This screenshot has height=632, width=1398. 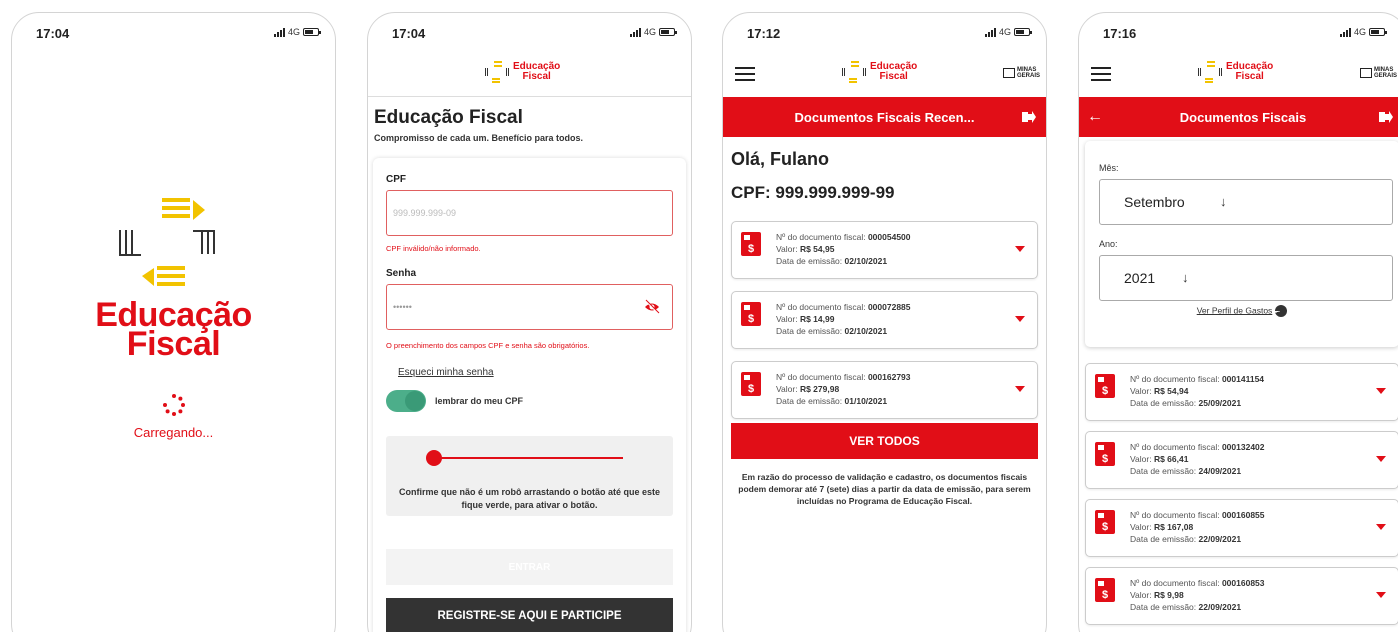 I want to click on status-icons: 4G, so click(x=653, y=32).